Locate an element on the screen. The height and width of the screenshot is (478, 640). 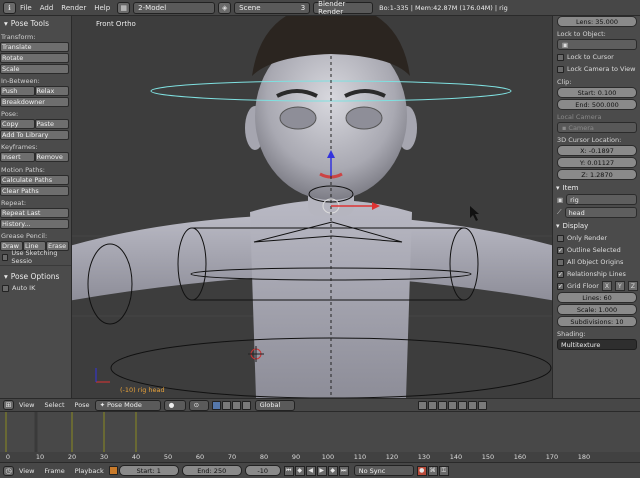
tick-label: 30 is located at coordinates (104, 457).